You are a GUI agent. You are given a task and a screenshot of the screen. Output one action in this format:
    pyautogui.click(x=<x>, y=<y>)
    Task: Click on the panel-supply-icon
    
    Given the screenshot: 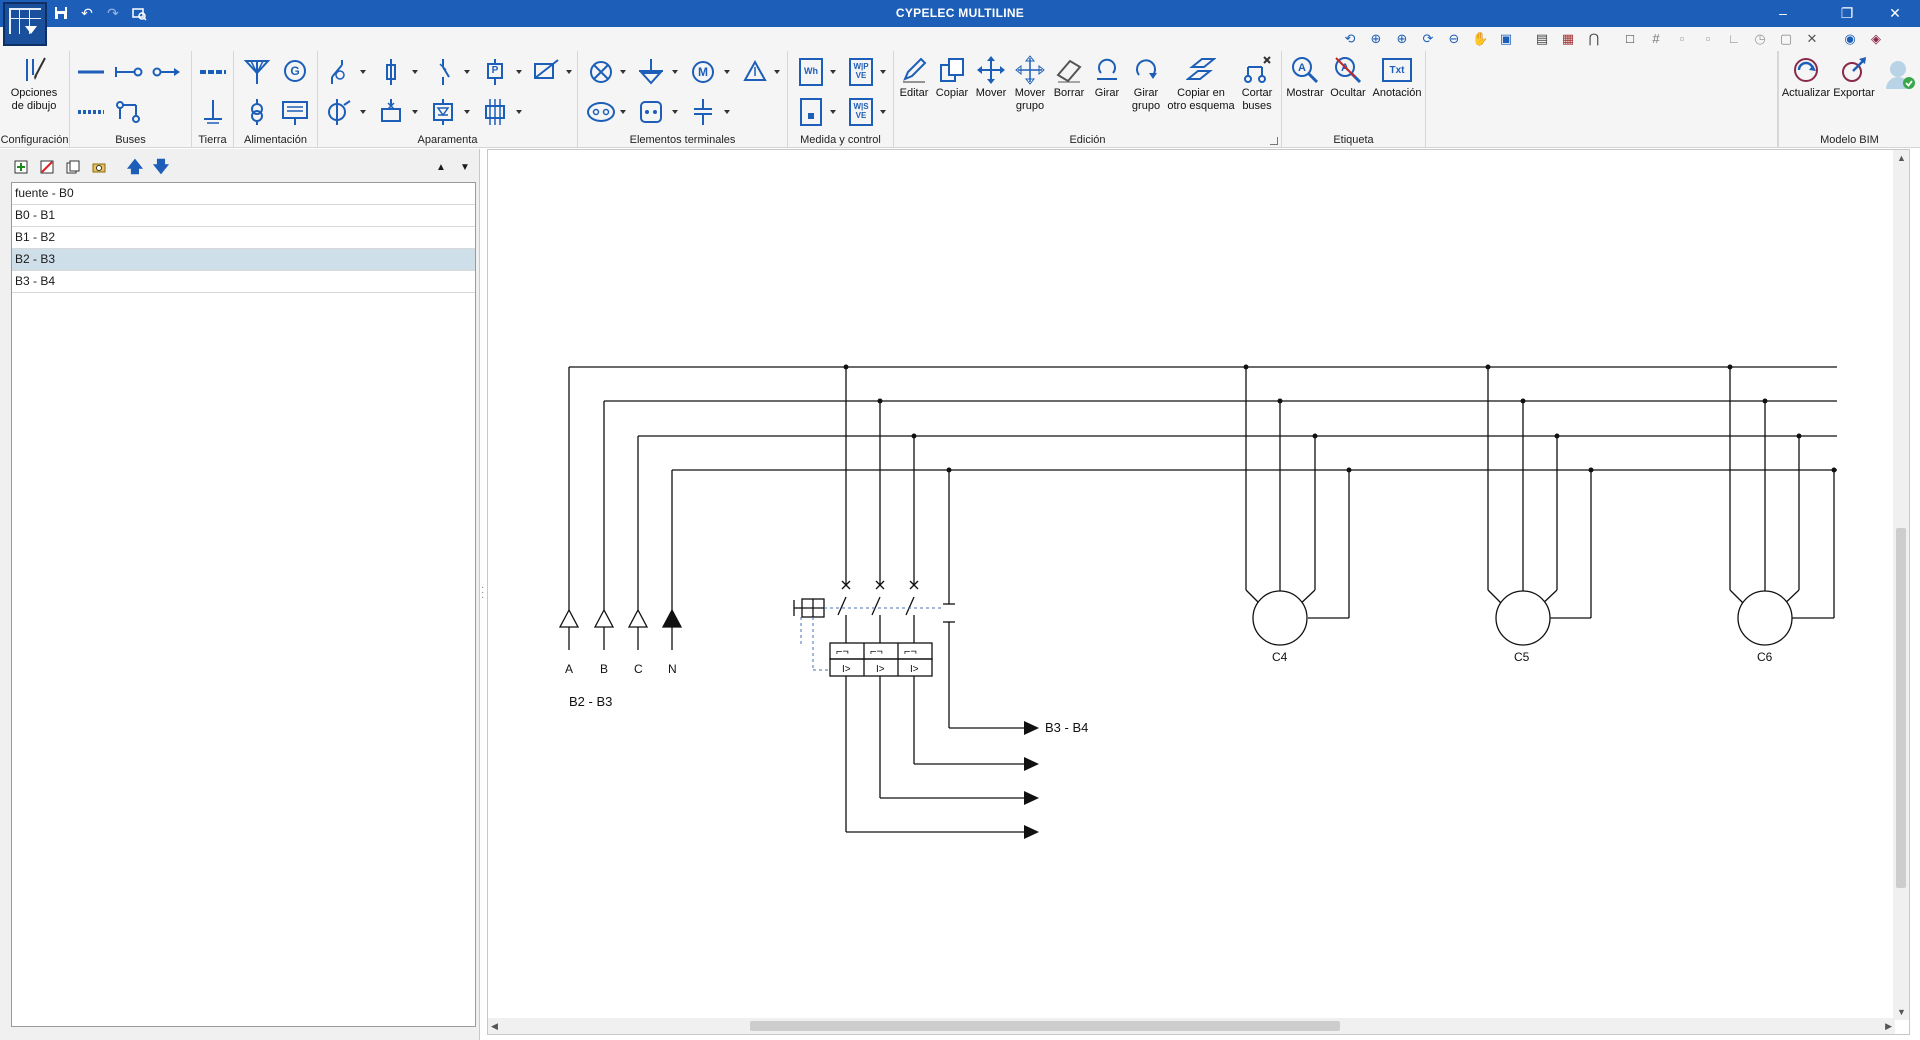 What is the action you would take?
    pyautogui.click(x=295, y=112)
    